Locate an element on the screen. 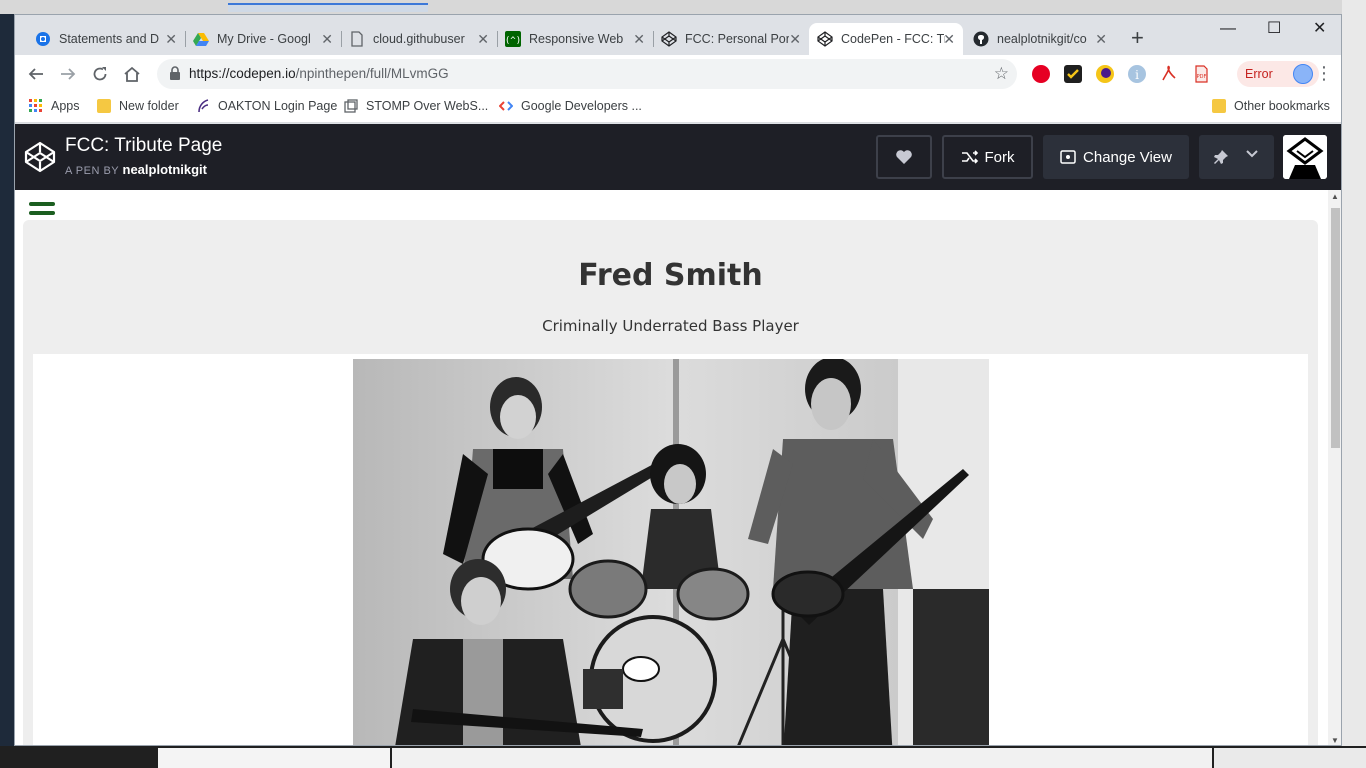  back-button is located at coordinates (36, 74).